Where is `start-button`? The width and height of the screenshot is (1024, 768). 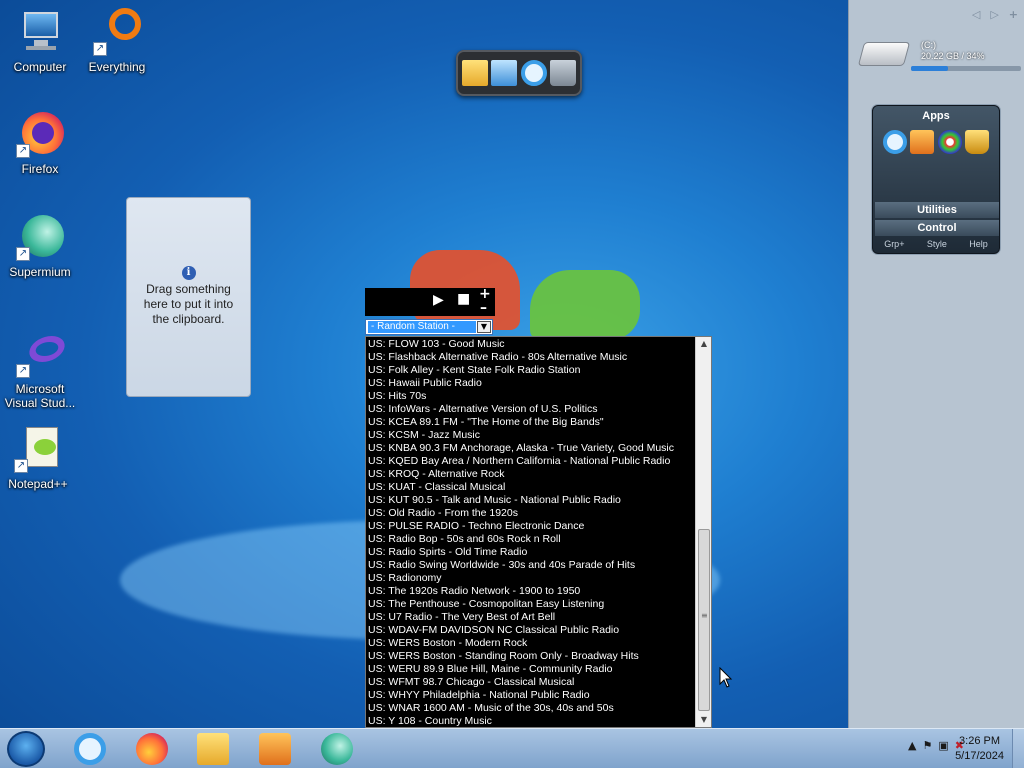
start-button is located at coordinates (26, 749).